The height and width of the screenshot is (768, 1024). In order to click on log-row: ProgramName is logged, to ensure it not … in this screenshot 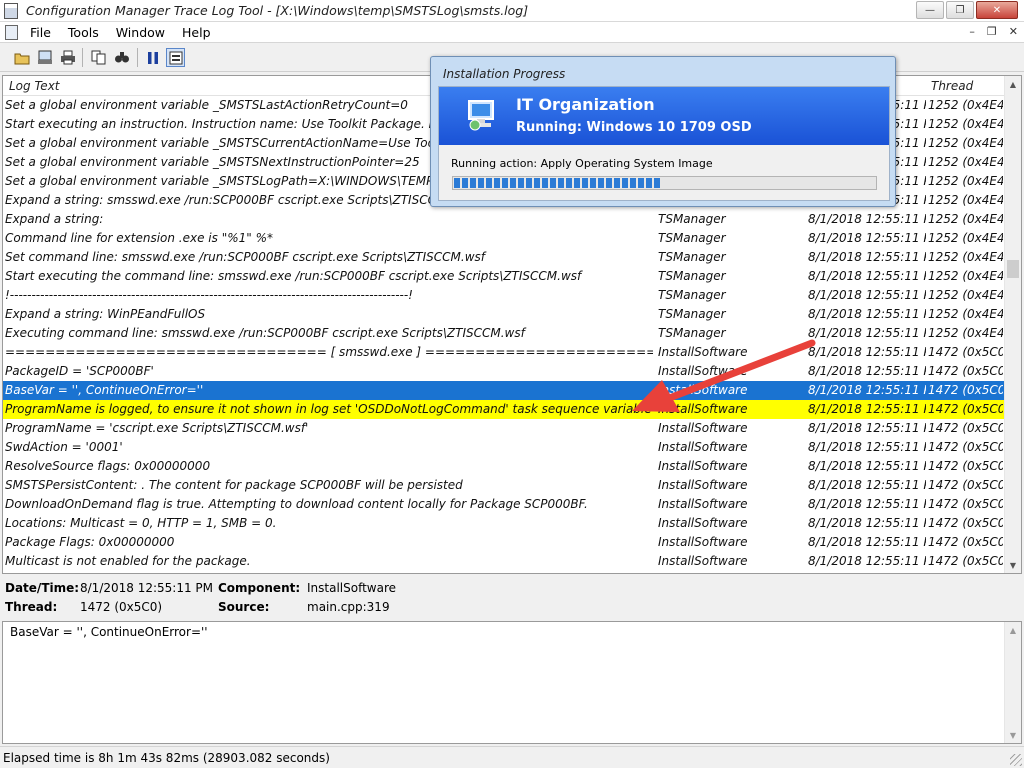, I will do `click(504, 409)`.